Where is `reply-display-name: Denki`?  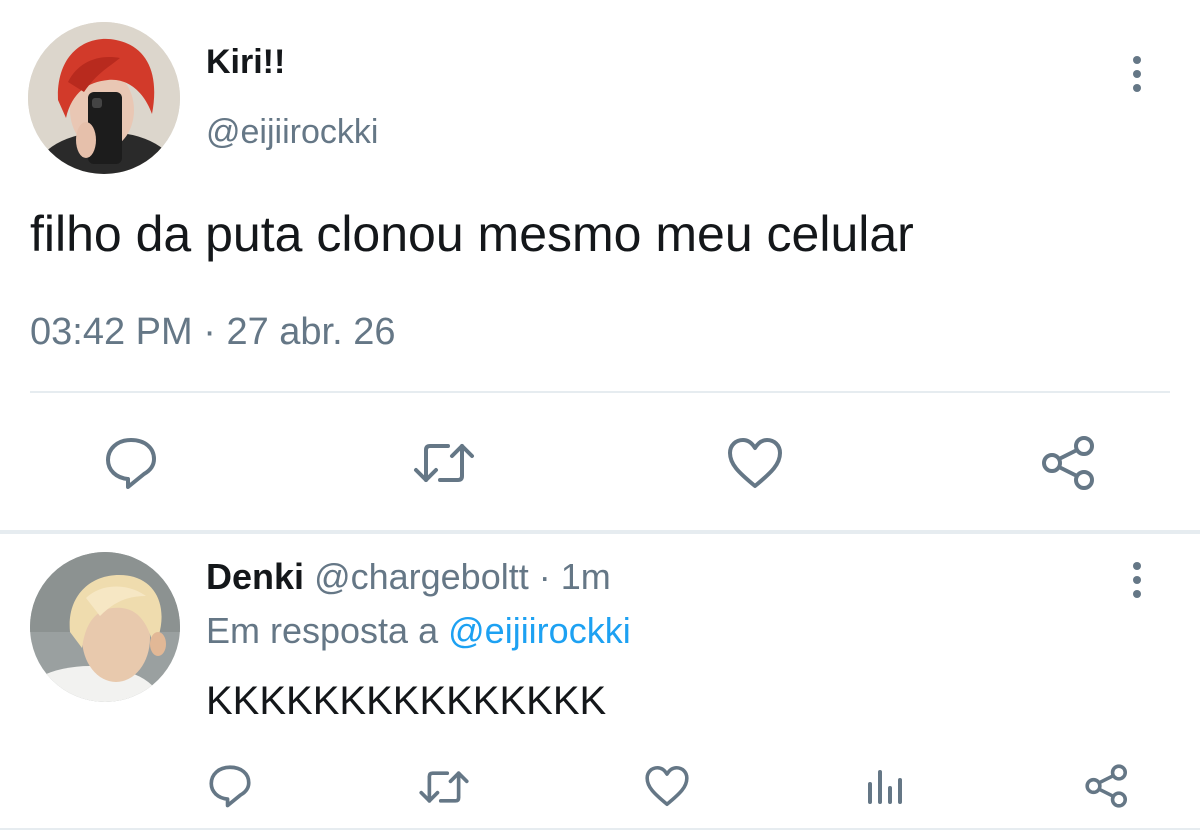
reply-display-name: Denki is located at coordinates (255, 576).